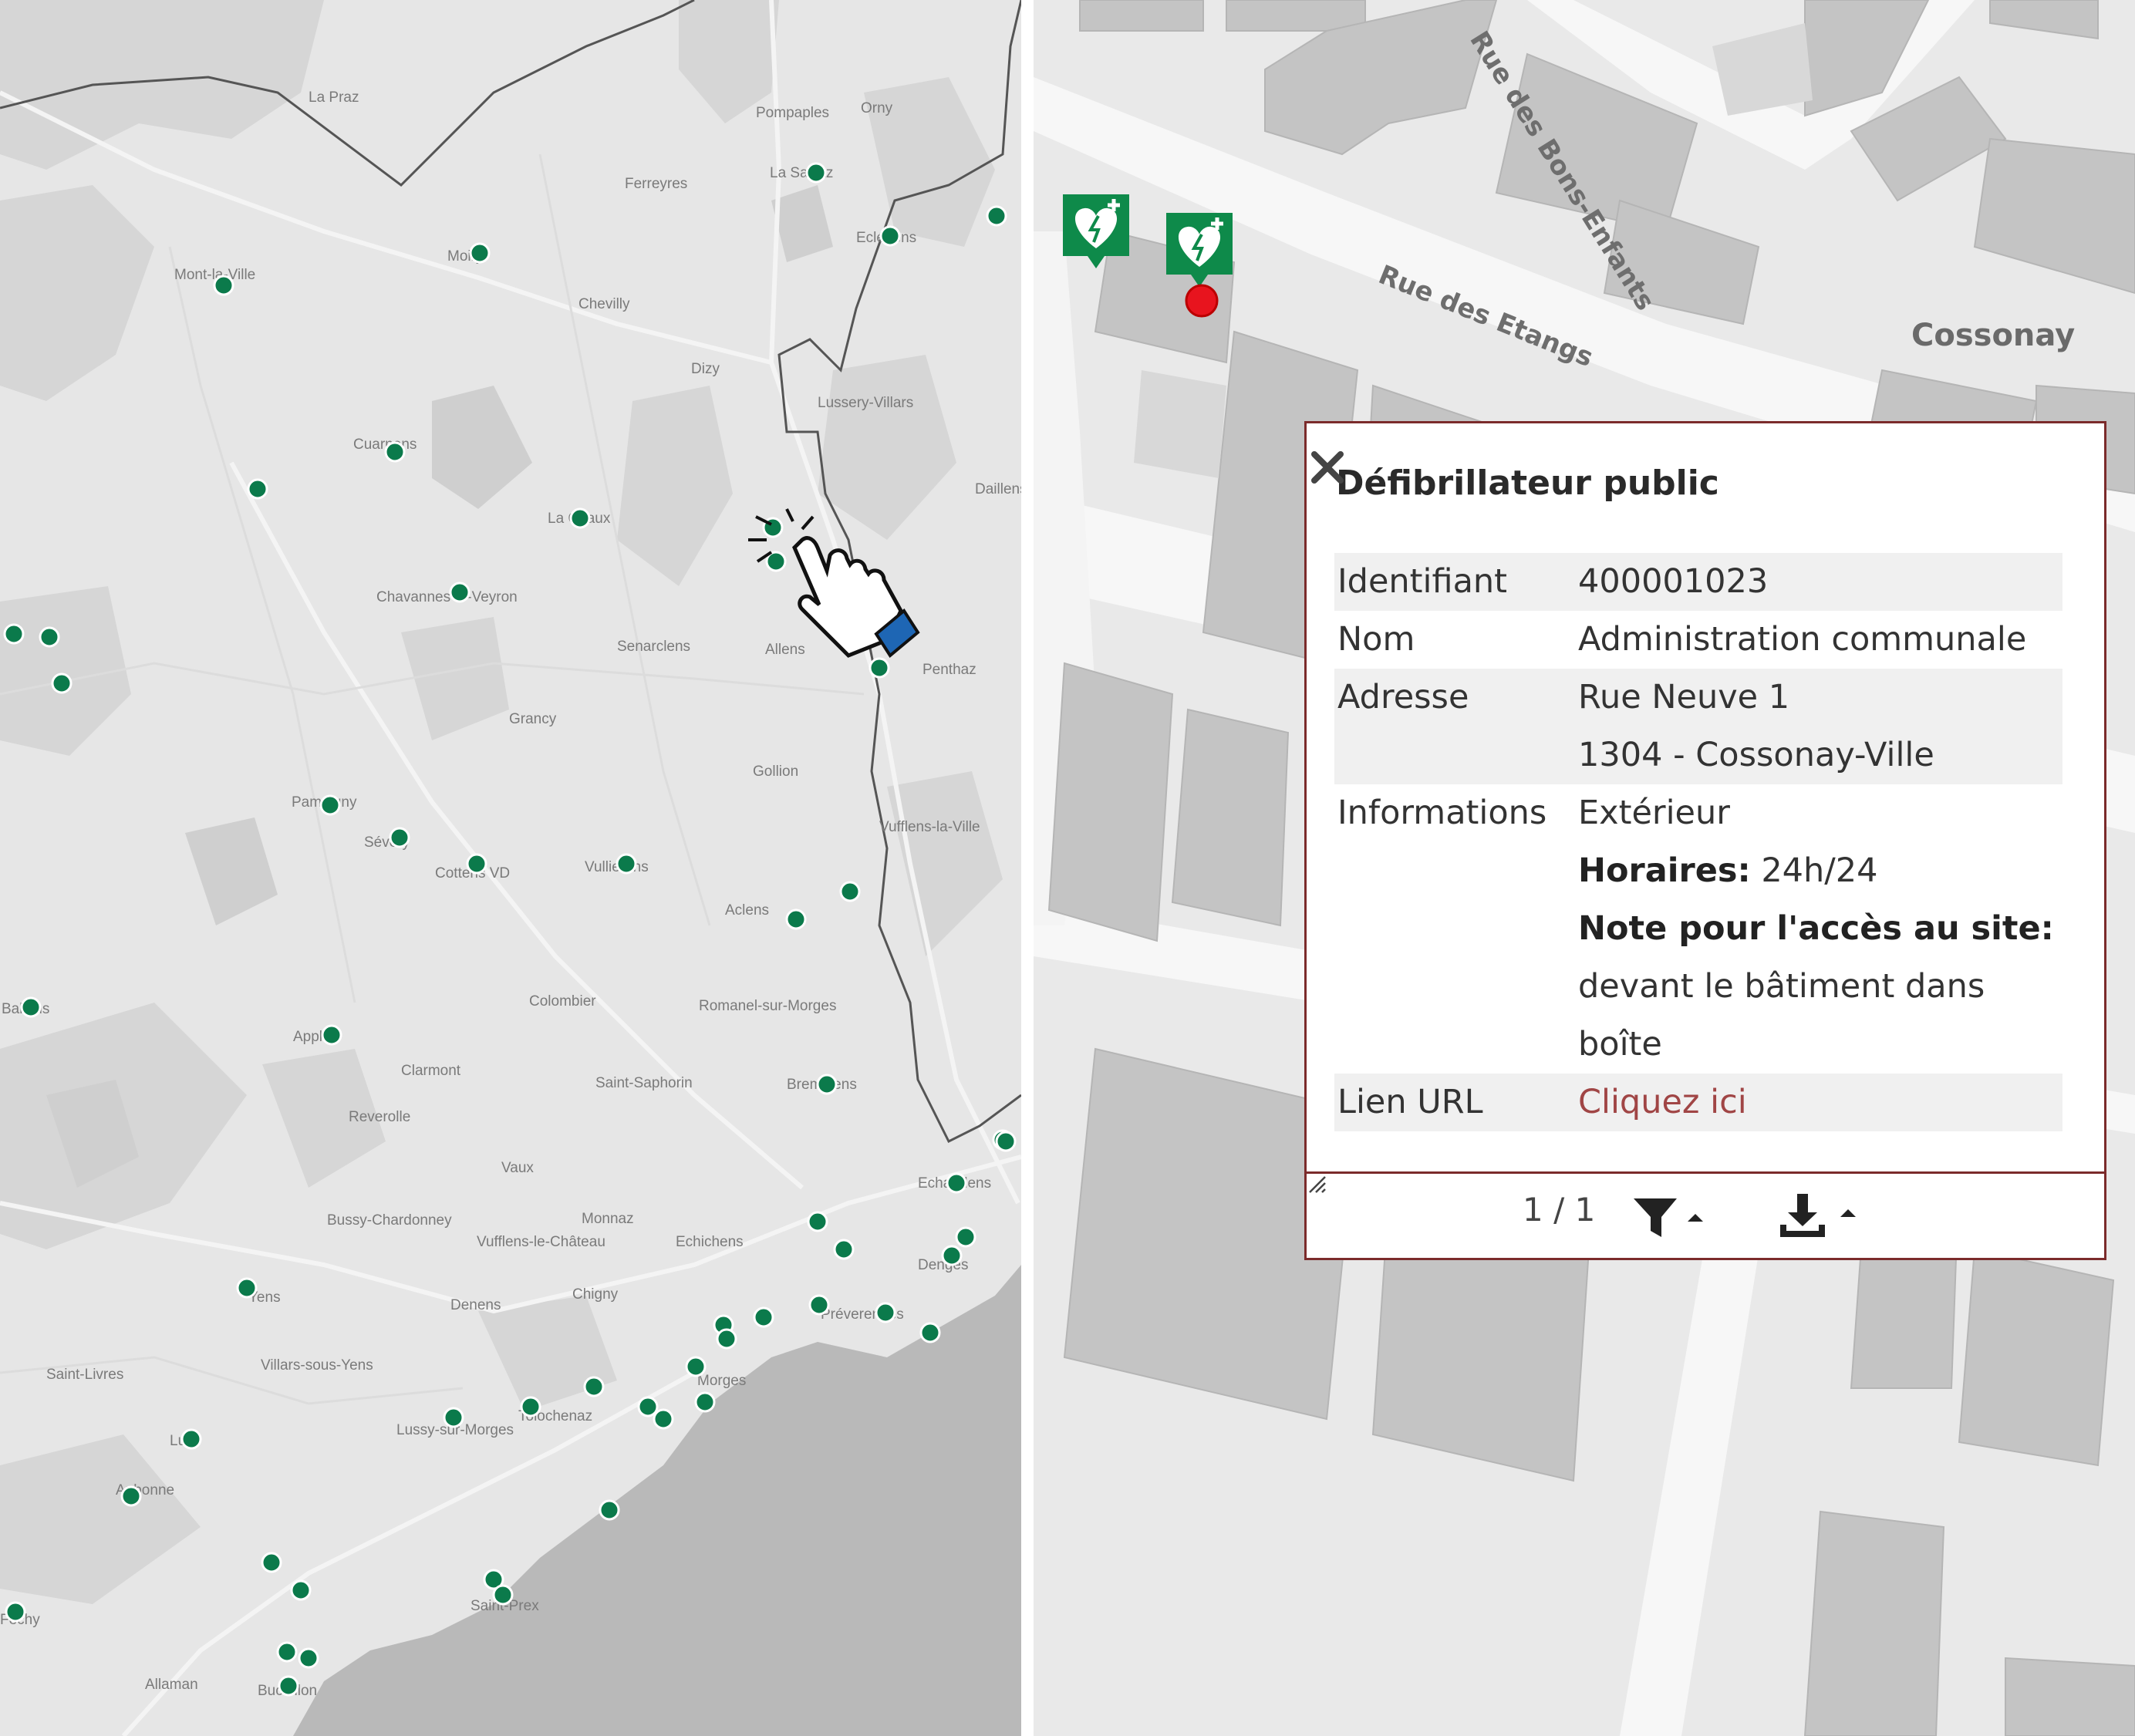  Describe the element at coordinates (1620, 1044) in the screenshot. I see `attribute-value: boîte` at that location.